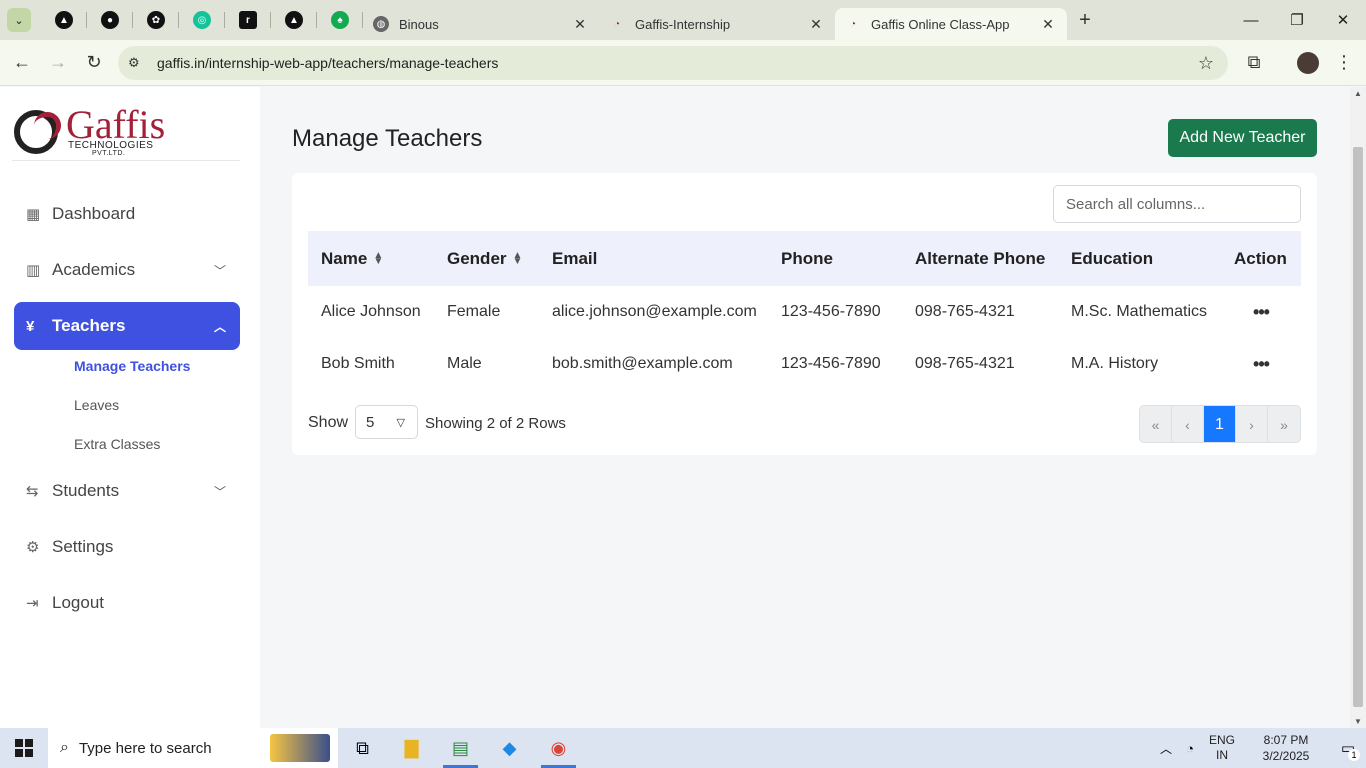 Image resolution: width=1366 pixels, height=768 pixels. What do you see at coordinates (717, 24) in the screenshot?
I see `tab-gaffis-internship: ◔ Gaffis-Internship ✕` at bounding box center [717, 24].